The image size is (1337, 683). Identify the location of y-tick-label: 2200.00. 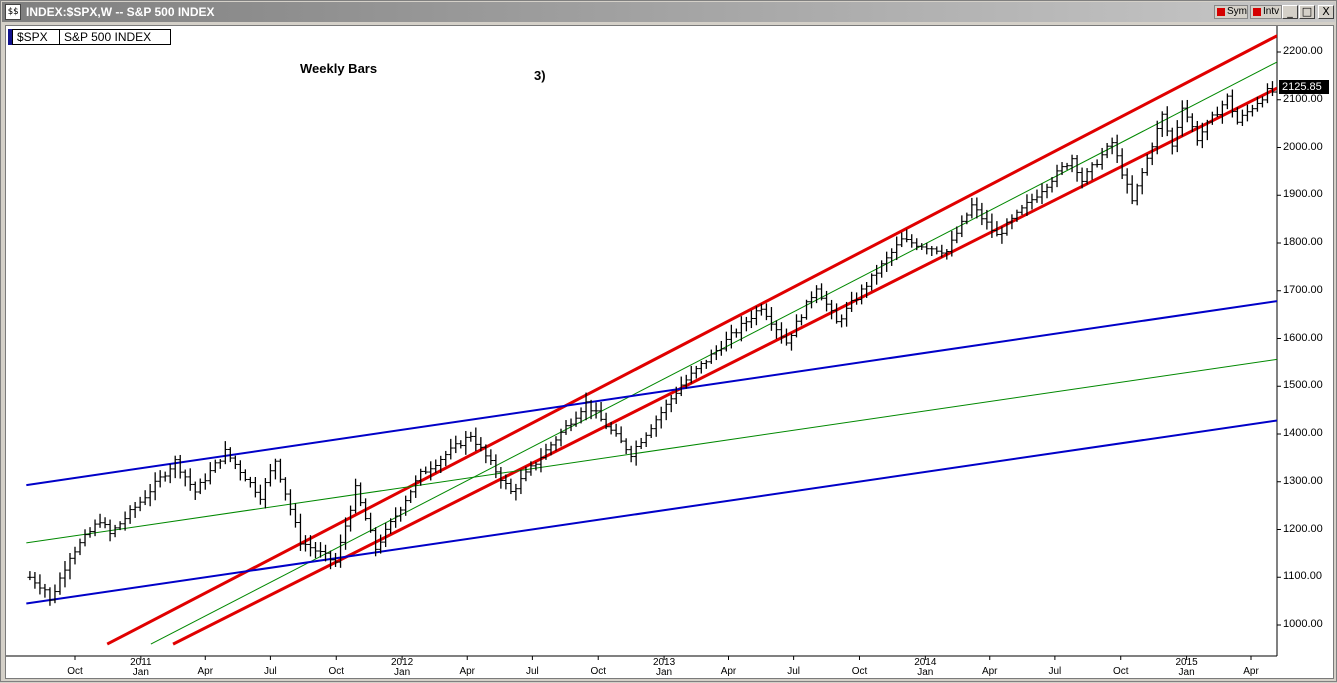
(1303, 51).